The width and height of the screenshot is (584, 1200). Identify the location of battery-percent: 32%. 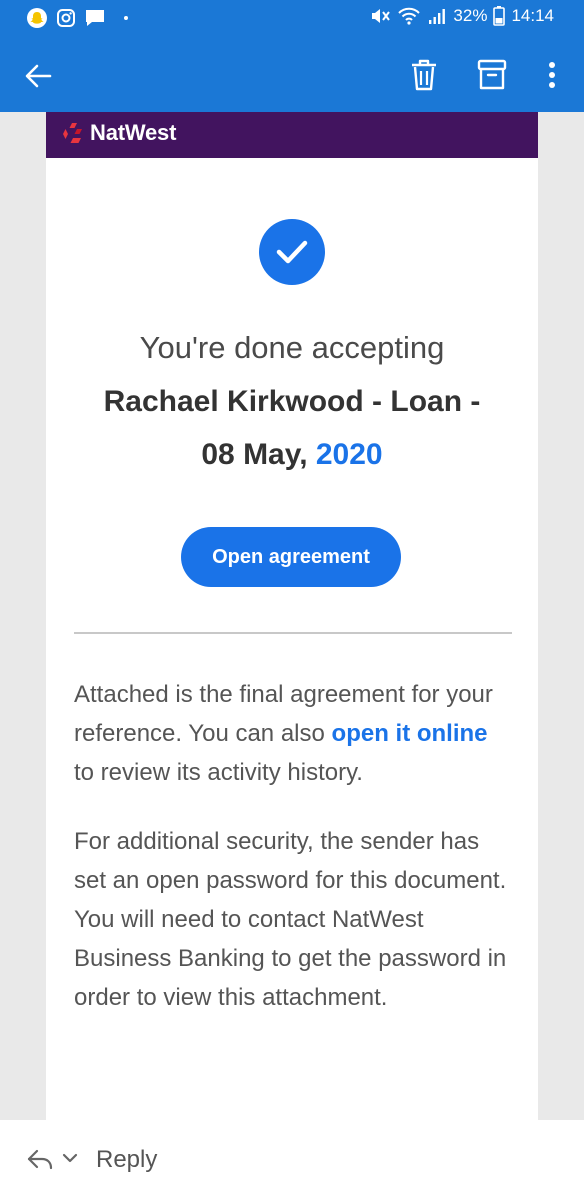
(470, 15).